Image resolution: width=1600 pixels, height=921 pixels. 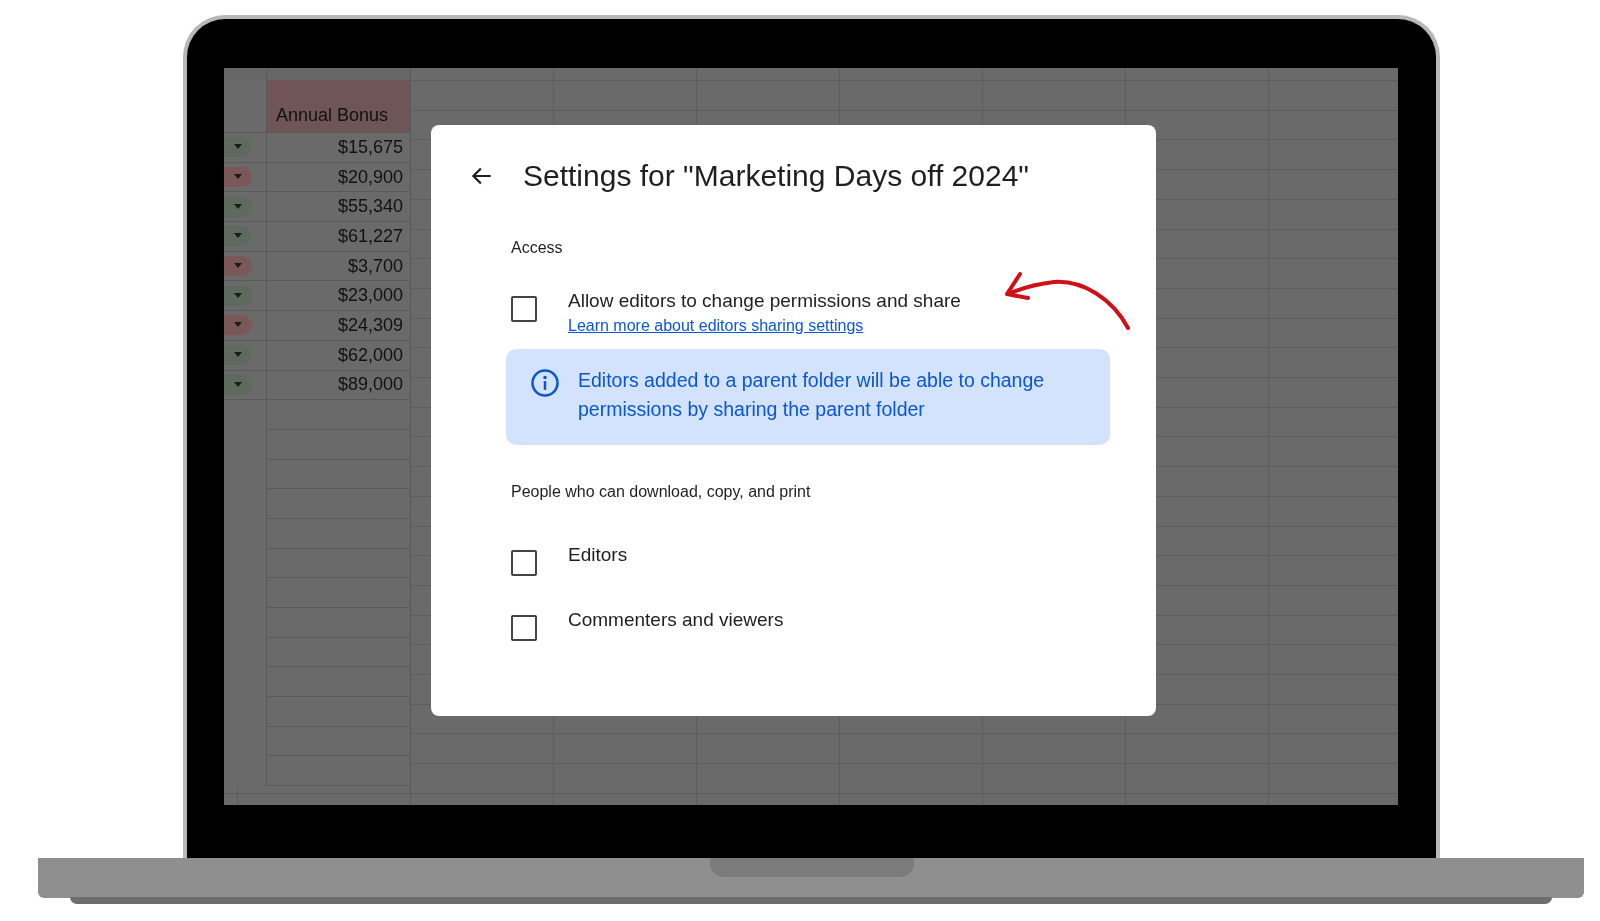 What do you see at coordinates (338, 326) in the screenshot?
I see `table-cell: $24,309` at bounding box center [338, 326].